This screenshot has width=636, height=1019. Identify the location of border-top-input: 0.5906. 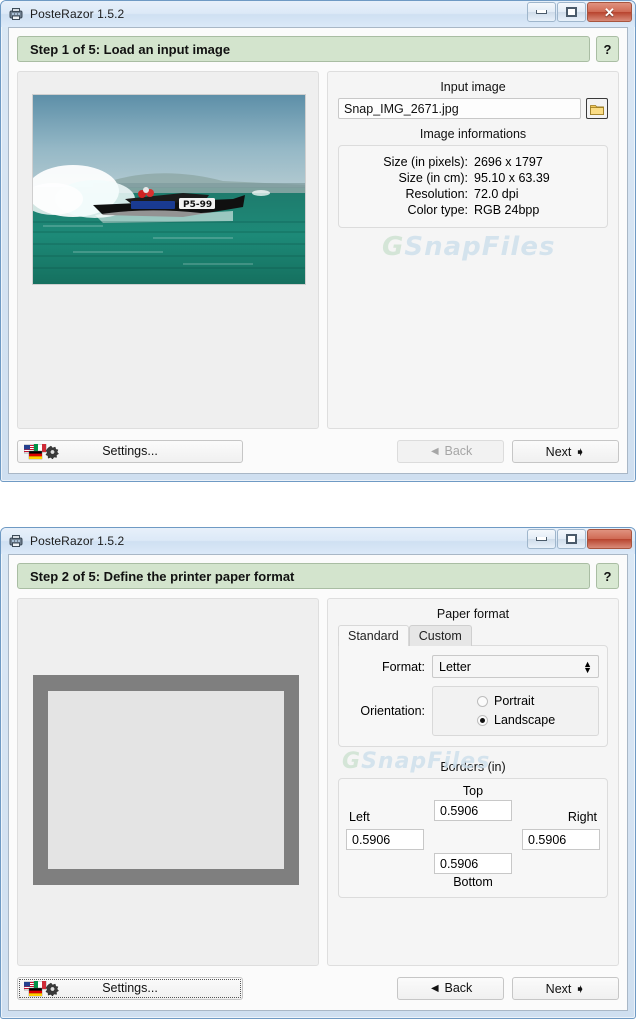
(473, 810).